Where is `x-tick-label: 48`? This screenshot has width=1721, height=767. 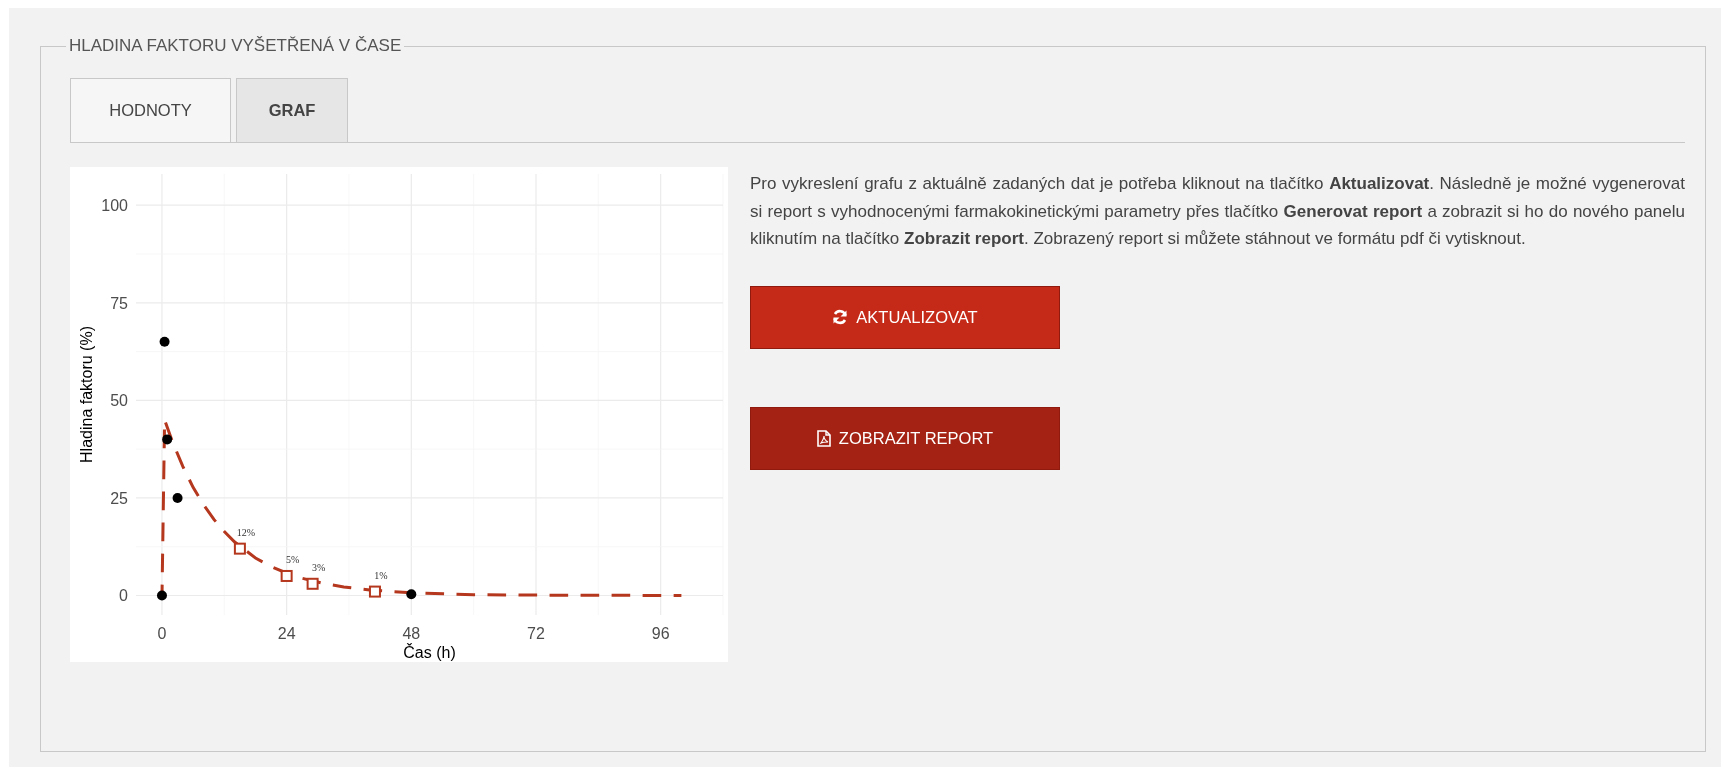 x-tick-label: 48 is located at coordinates (411, 633).